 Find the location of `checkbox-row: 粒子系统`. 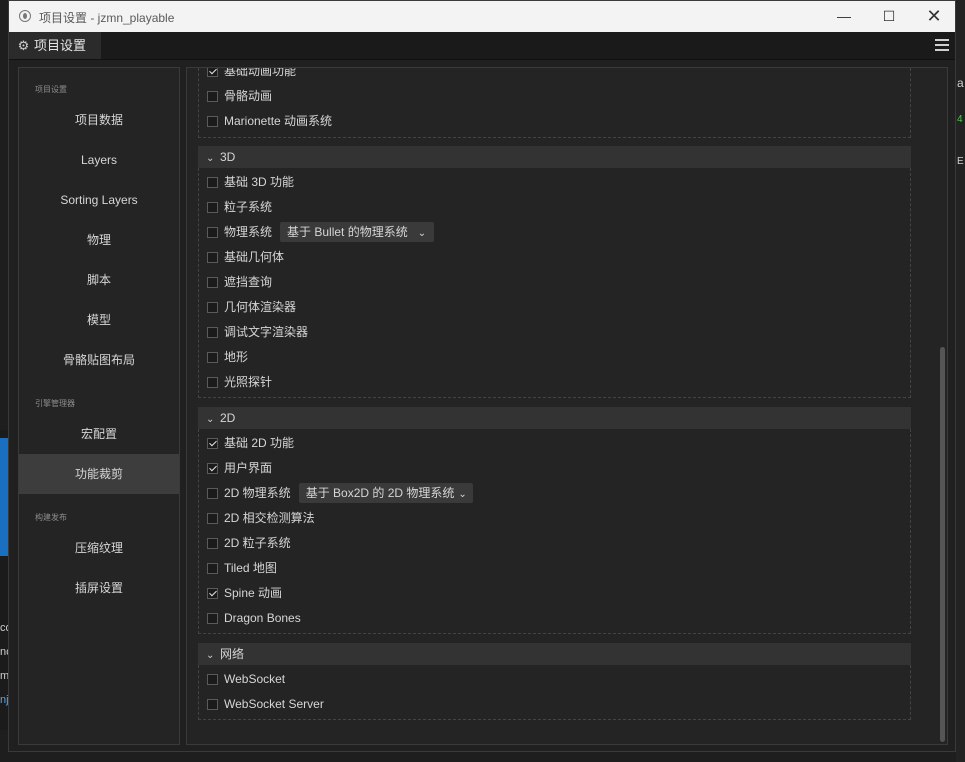

checkbox-row: 粒子系统 is located at coordinates (239, 207).